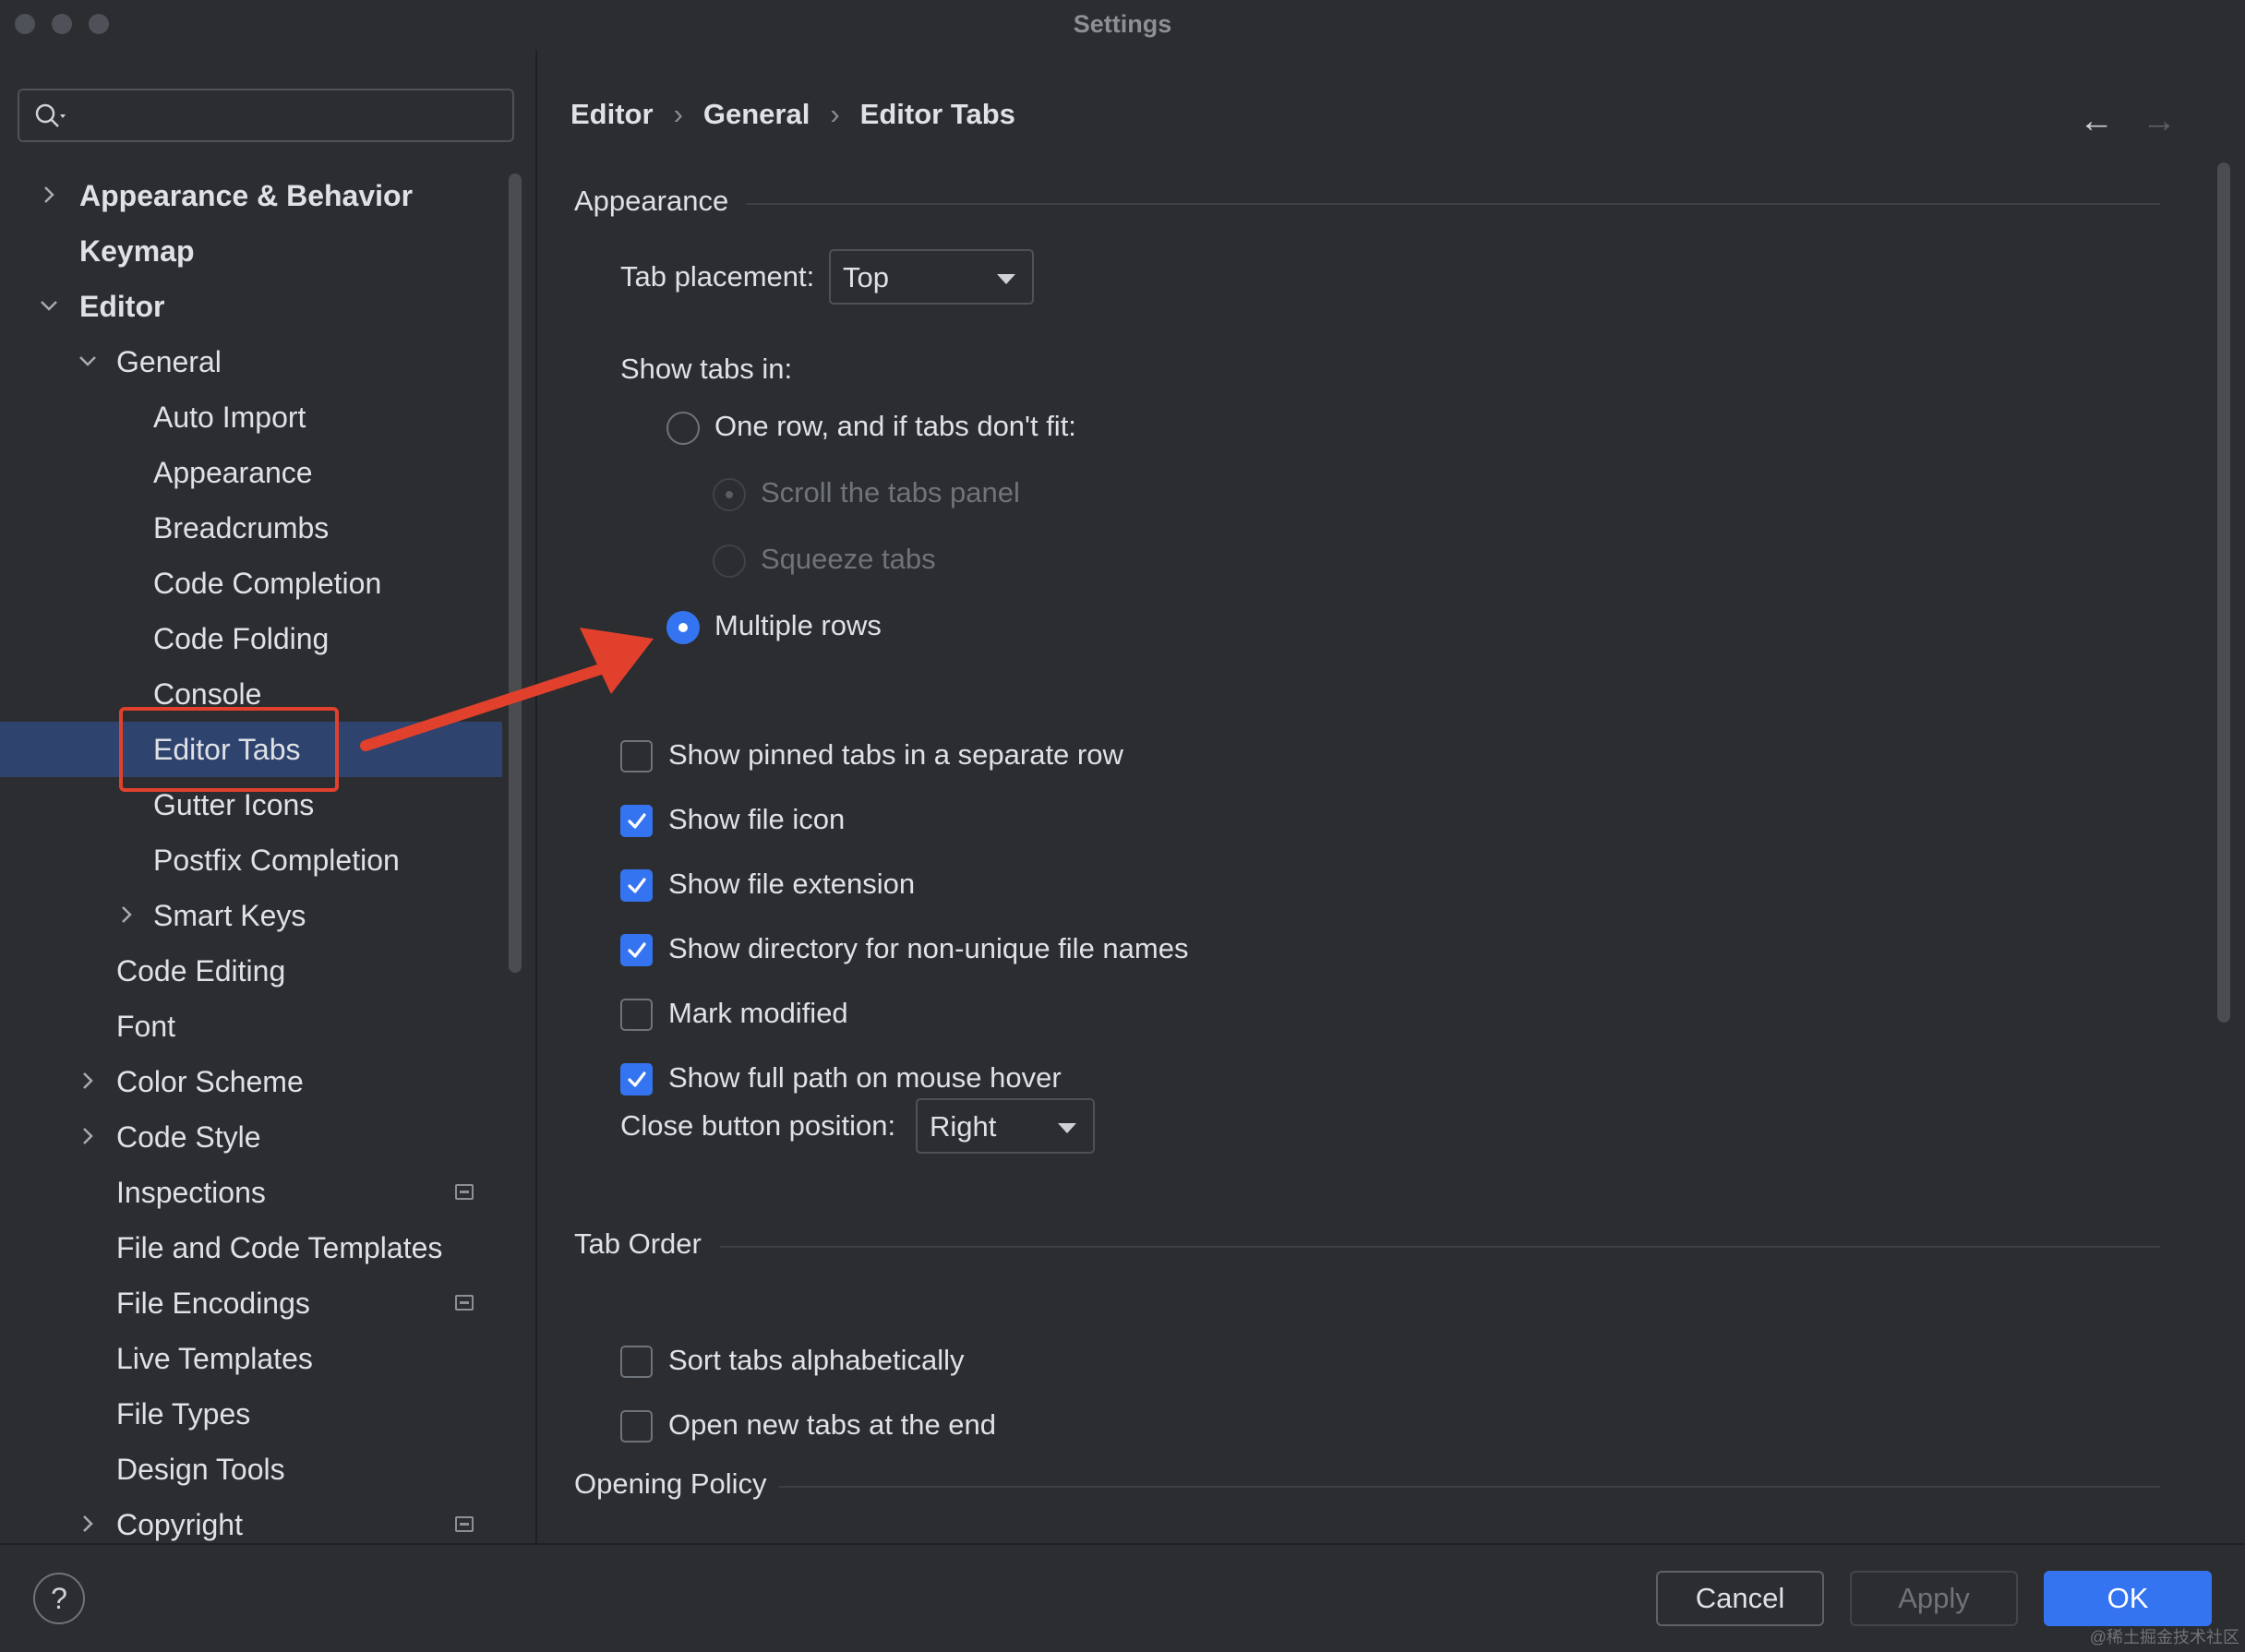 The width and height of the screenshot is (2245, 1652). What do you see at coordinates (201, 971) in the screenshot?
I see `sidebar-item-label: Code Editing` at bounding box center [201, 971].